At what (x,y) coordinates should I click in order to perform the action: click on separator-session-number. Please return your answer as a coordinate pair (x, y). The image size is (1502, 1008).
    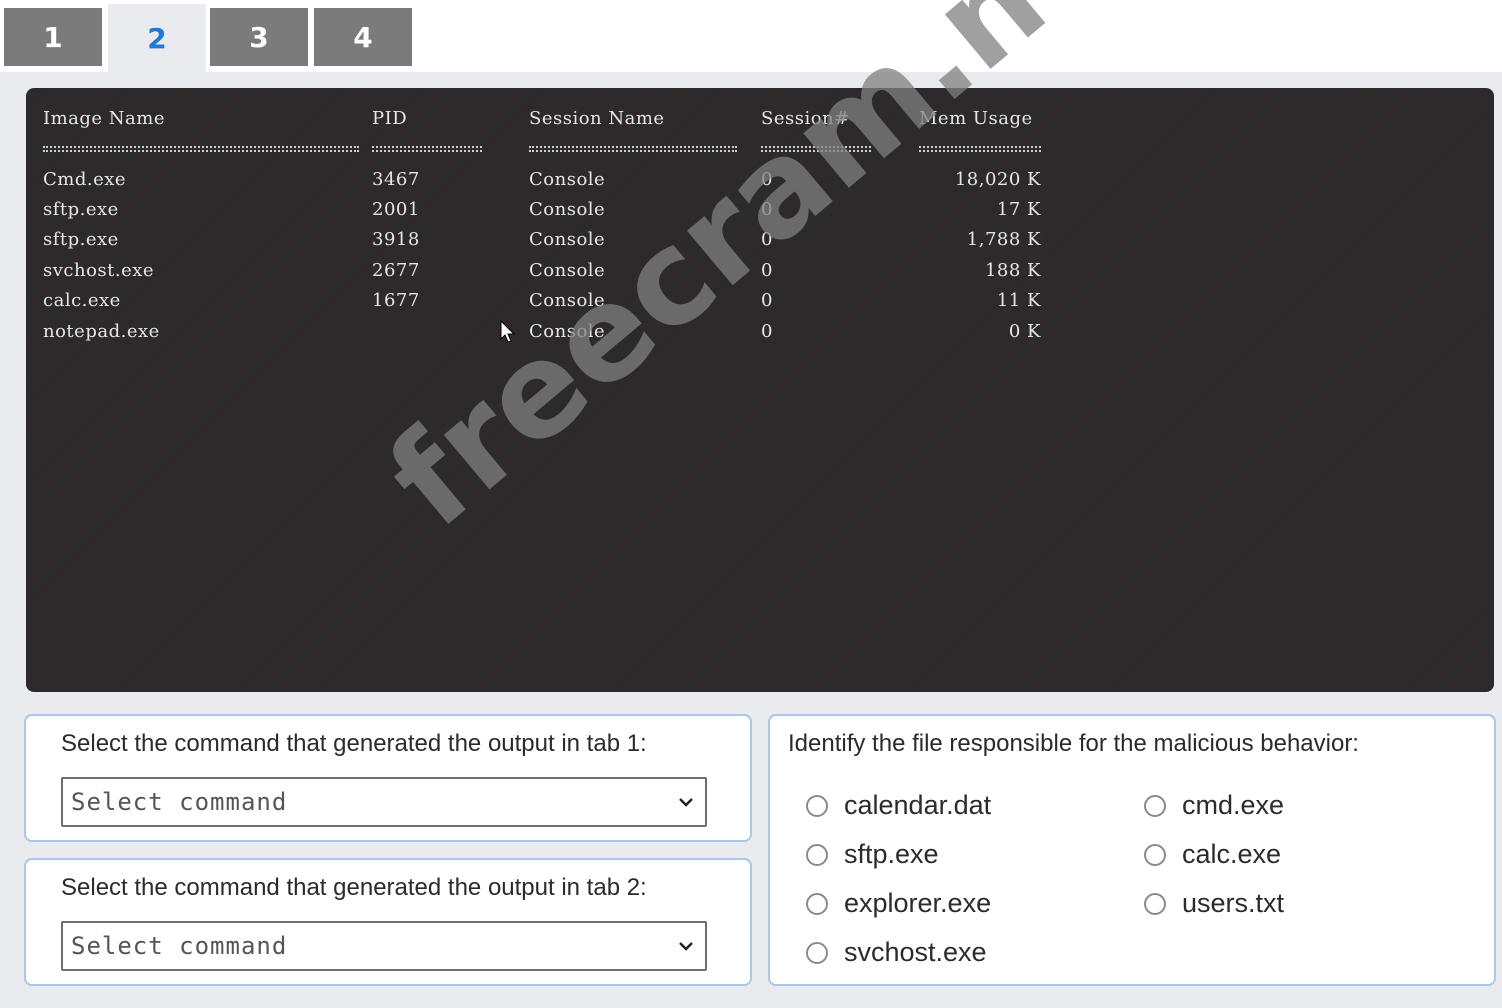
    Looking at the image, I should click on (816, 149).